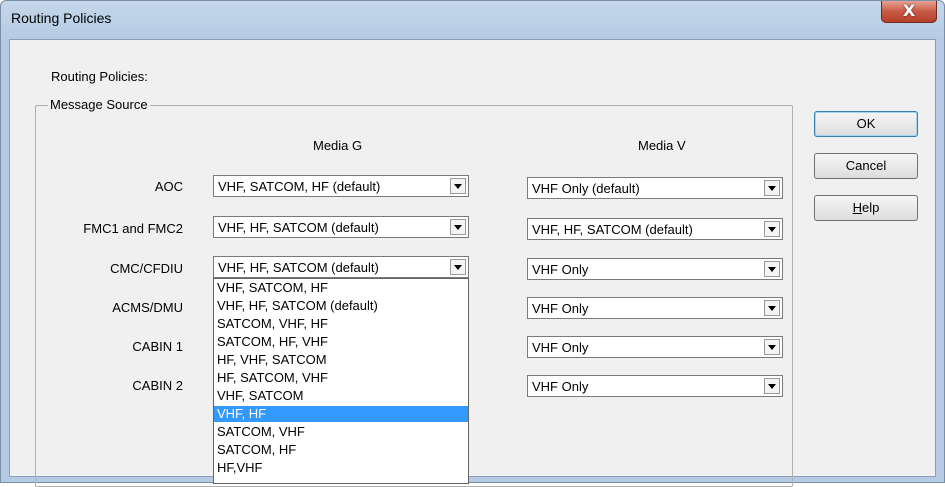 The height and width of the screenshot is (487, 945). I want to click on row-label-cabin1: CABIN 1, so click(157, 346).